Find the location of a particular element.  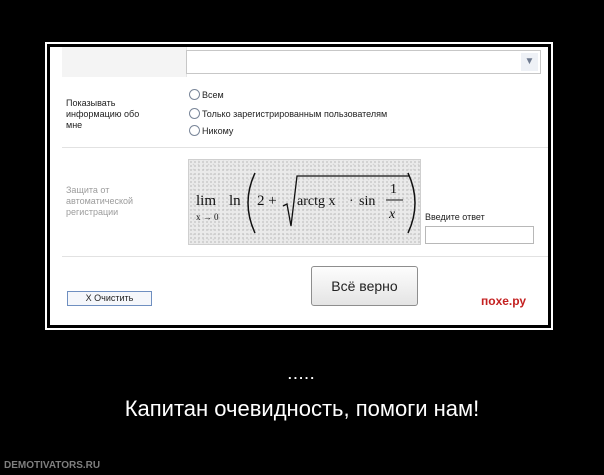

radio-label: Только зарегистрированным пользователям is located at coordinates (295, 114).